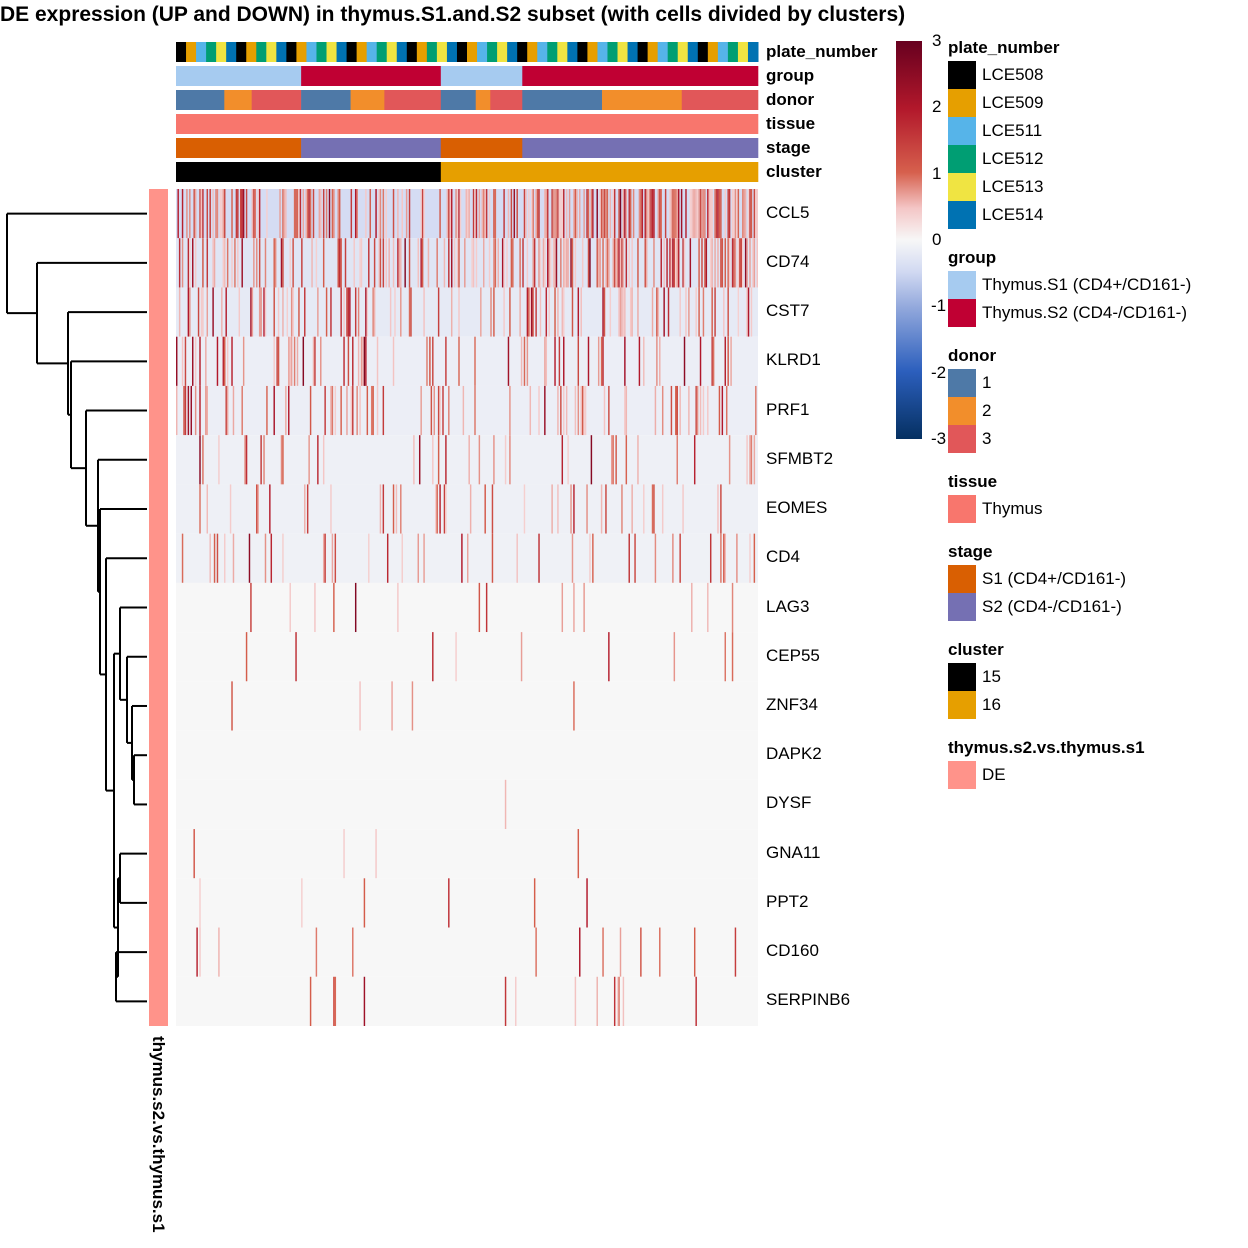 The width and height of the screenshot is (1248, 1248). What do you see at coordinates (326, 100) in the screenshot?
I see `annotation-segment-donor` at bounding box center [326, 100].